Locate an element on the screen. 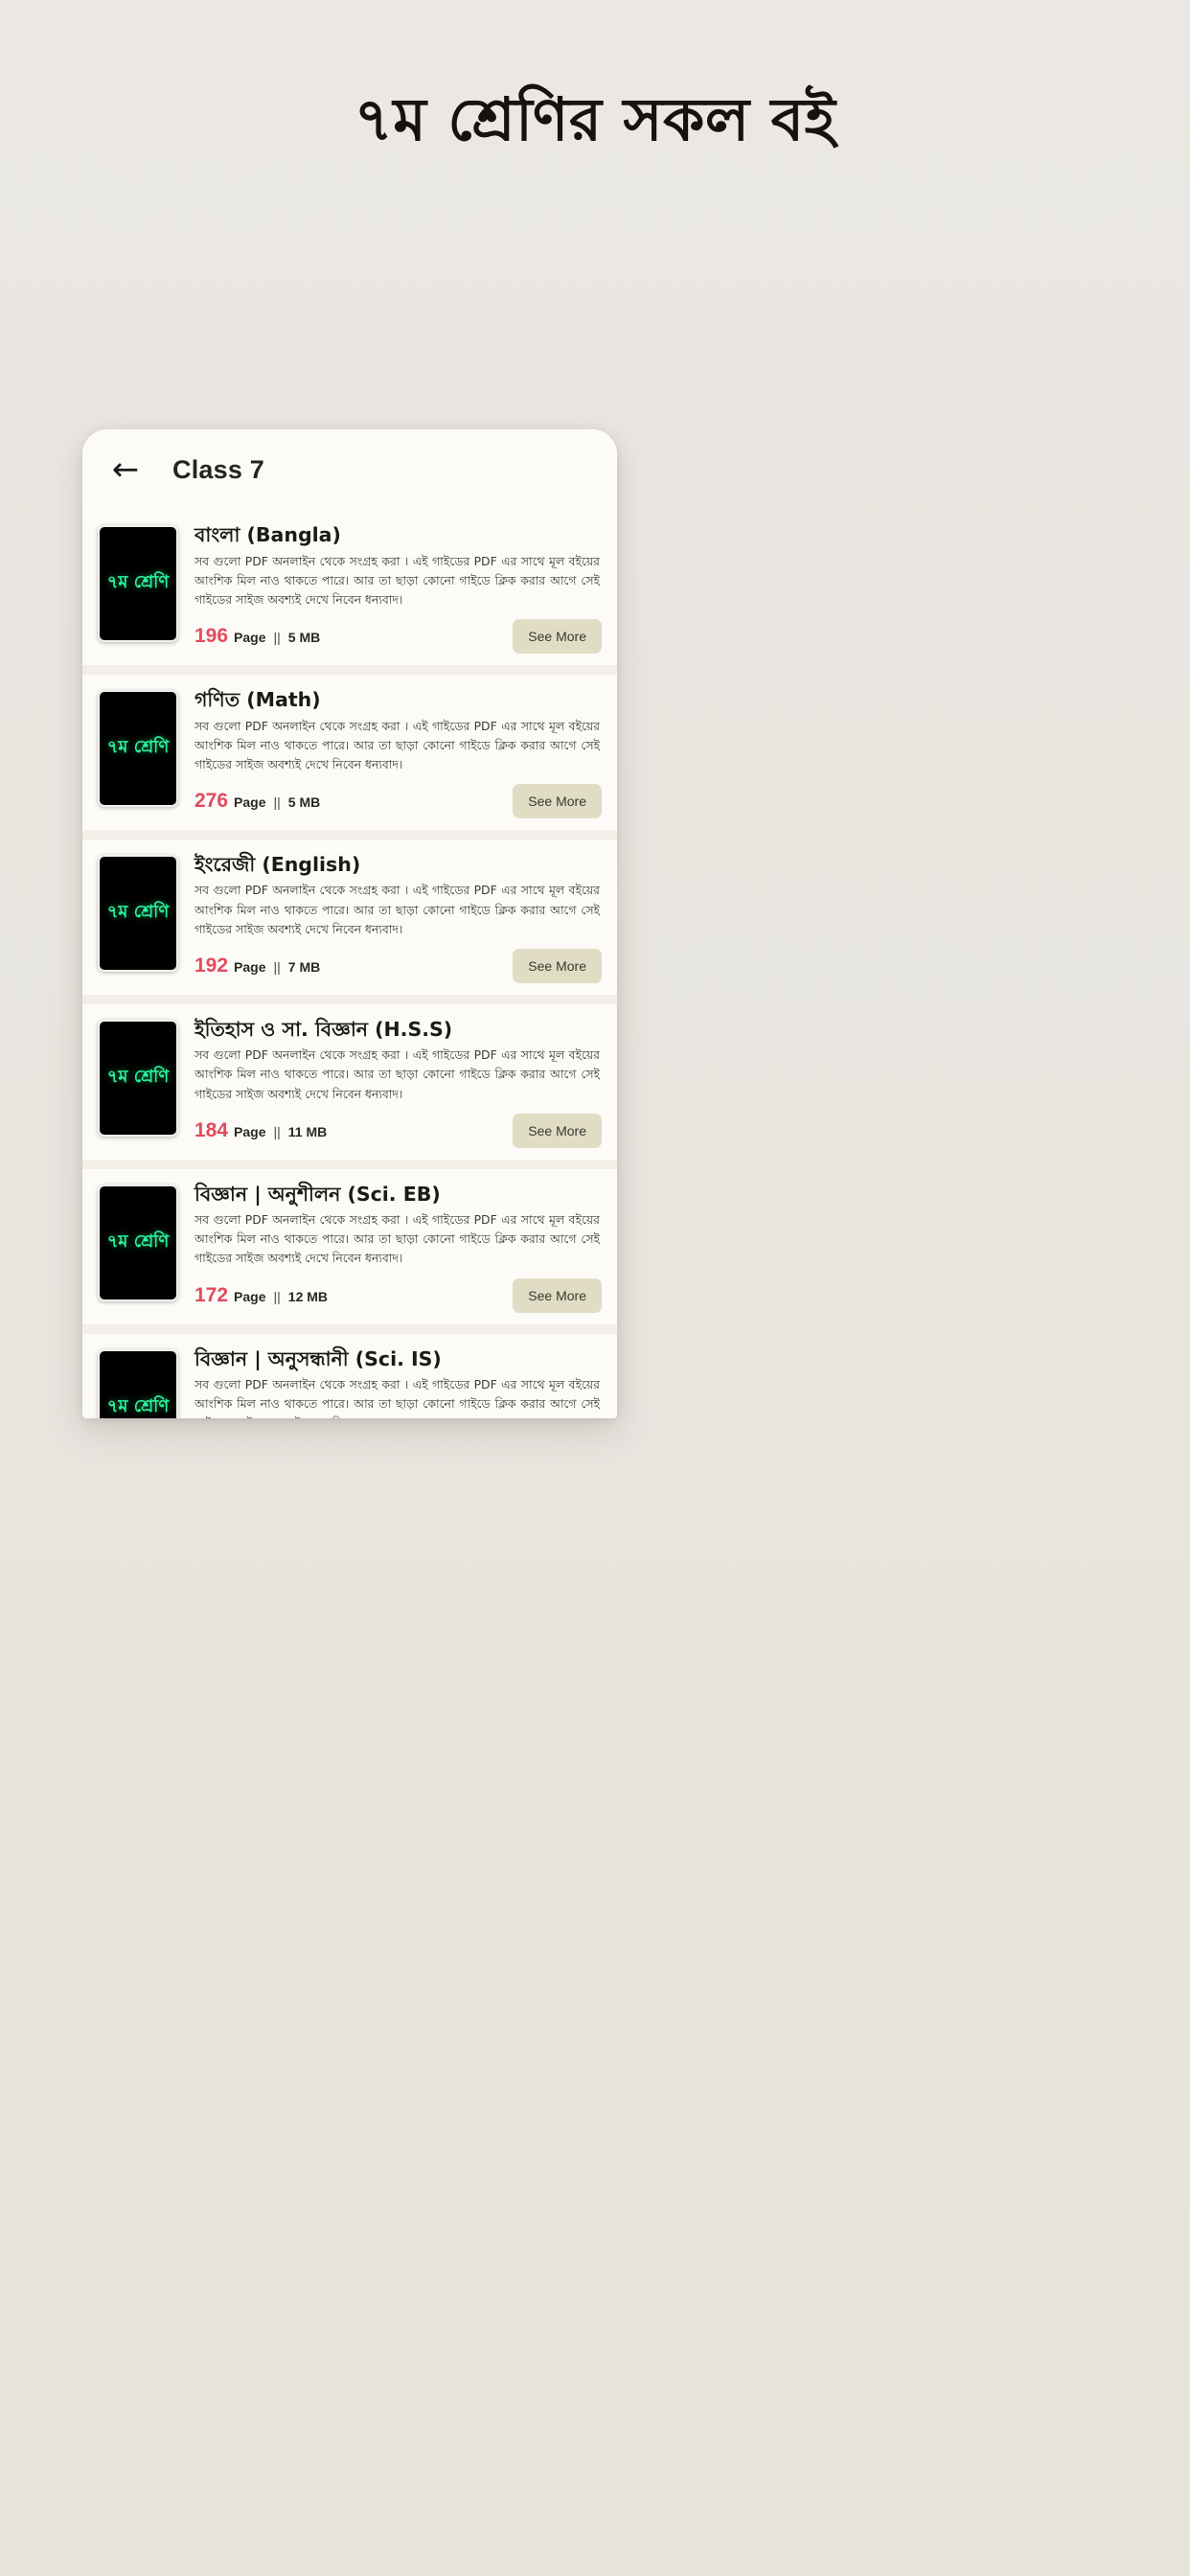 This screenshot has height=2576, width=1190. book-title: বিজ্ঞান | অনুশীলন (Sci. EB) is located at coordinates (318, 1194).